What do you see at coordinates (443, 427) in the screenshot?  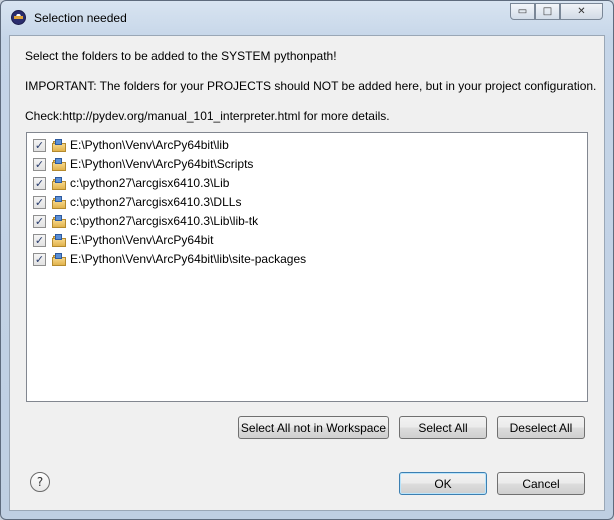 I see `select-all-button: Select All` at bounding box center [443, 427].